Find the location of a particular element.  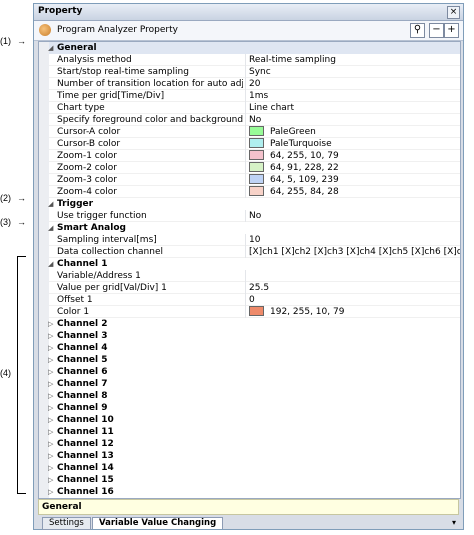

property-row: Analysis method Real-time sampling is located at coordinates (249, 60).